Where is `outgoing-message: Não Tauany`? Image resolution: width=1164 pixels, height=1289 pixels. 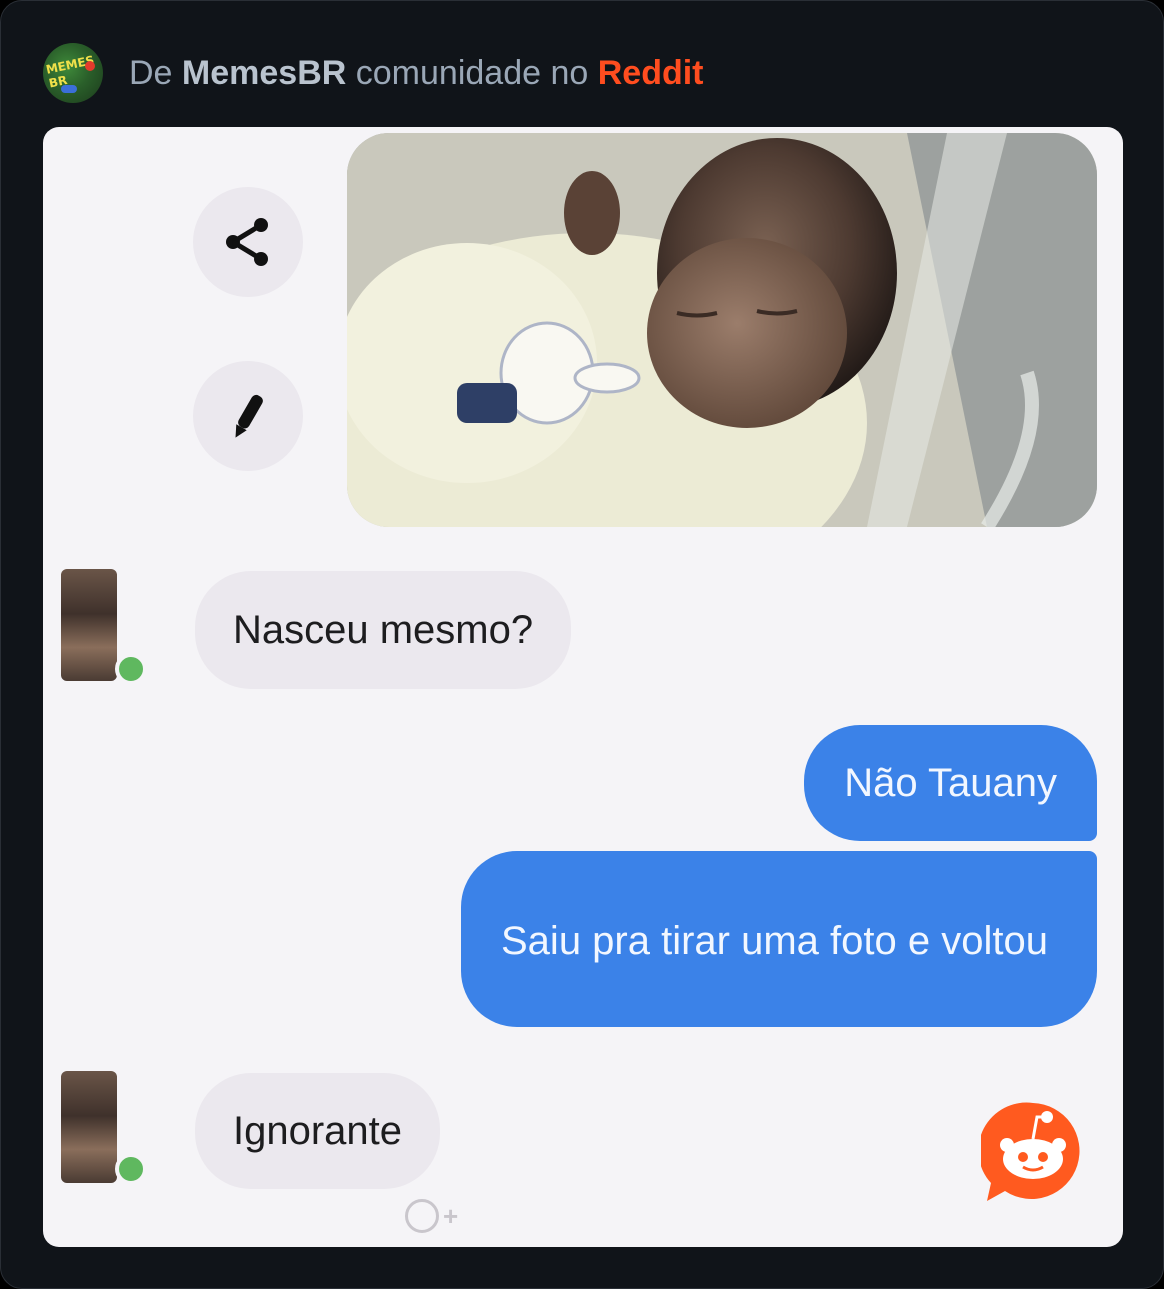 outgoing-message: Não Tauany is located at coordinates (950, 783).